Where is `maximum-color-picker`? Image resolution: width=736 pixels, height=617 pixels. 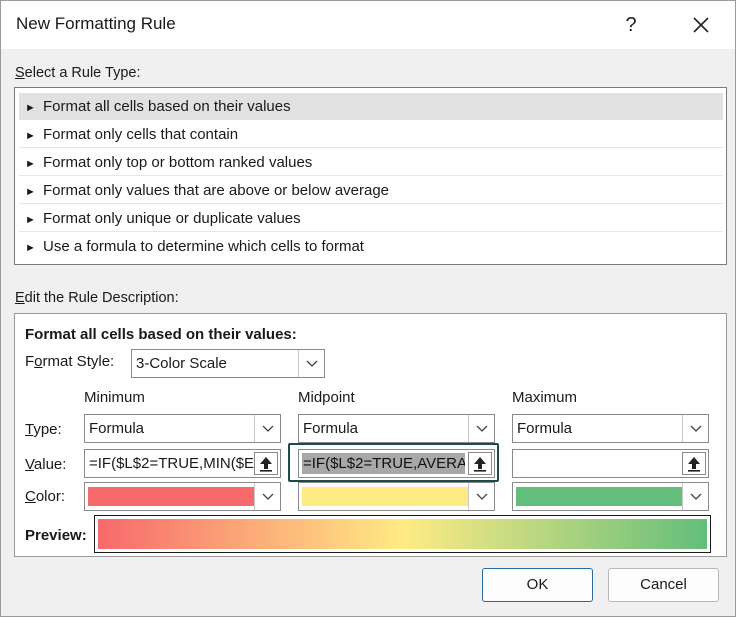
maximum-color-picker is located at coordinates (610, 496).